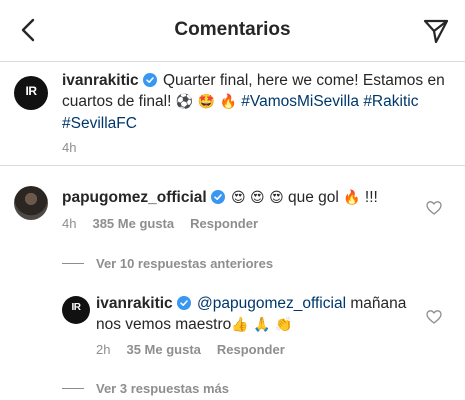 The image size is (465, 400). Describe the element at coordinates (103, 349) in the screenshot. I see `reply-time: 2h` at that location.